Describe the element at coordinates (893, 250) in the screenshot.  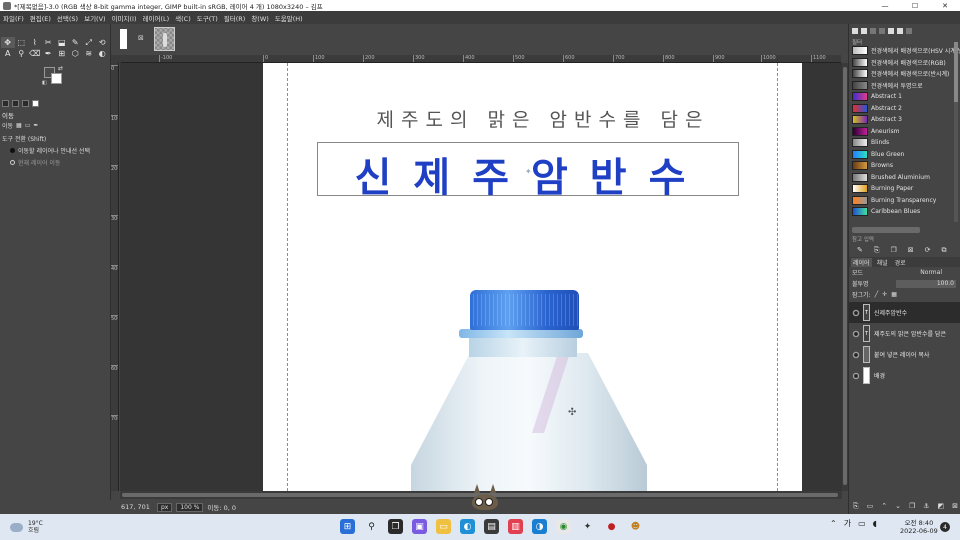
I see `duplicate-gradient-icon: ❐` at that location.